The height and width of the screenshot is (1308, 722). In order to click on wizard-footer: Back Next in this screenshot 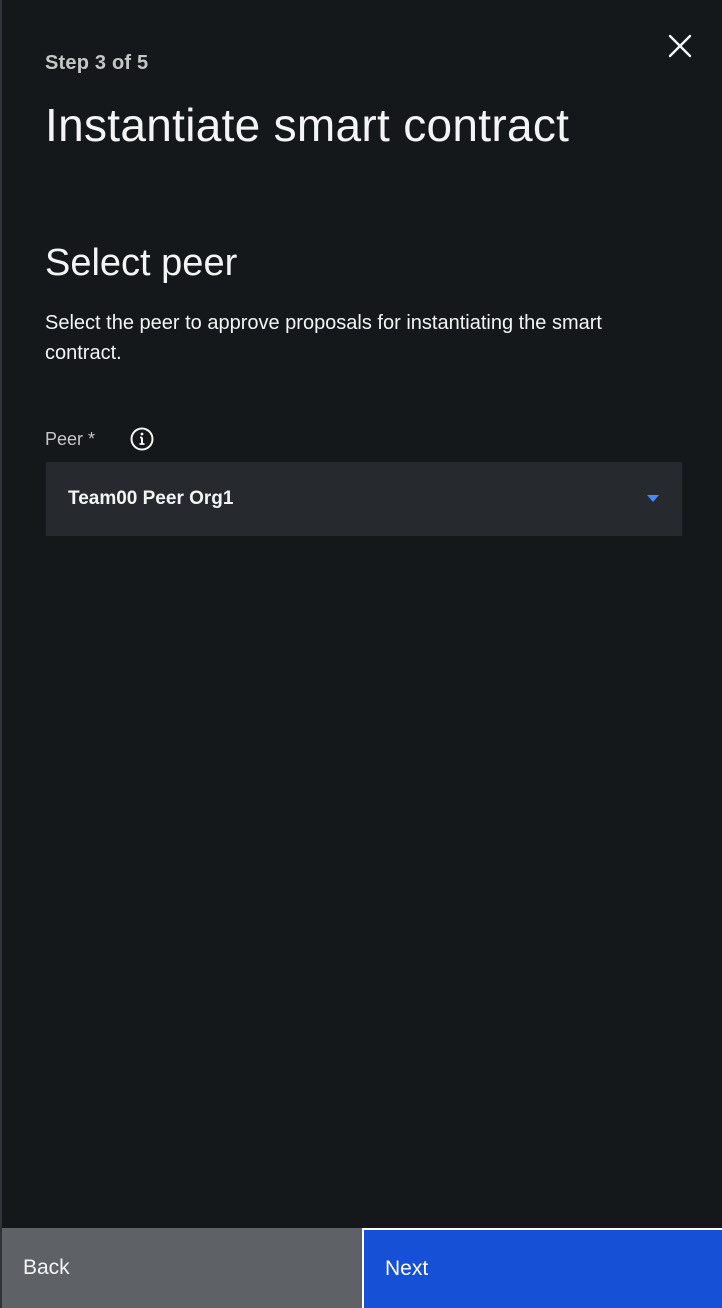, I will do `click(362, 1268)`.